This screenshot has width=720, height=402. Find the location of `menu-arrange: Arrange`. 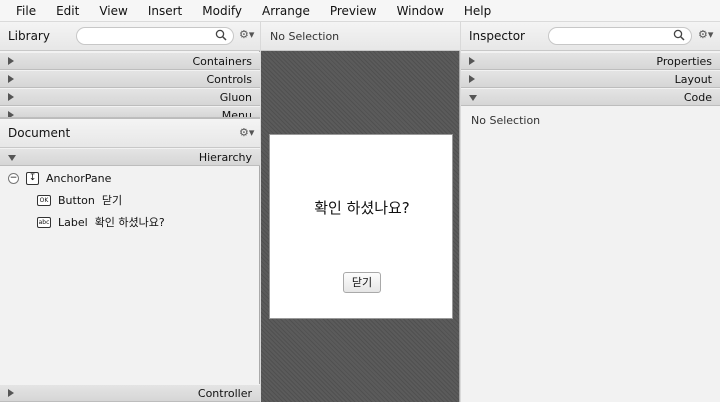

menu-arrange: Arrange is located at coordinates (286, 11).